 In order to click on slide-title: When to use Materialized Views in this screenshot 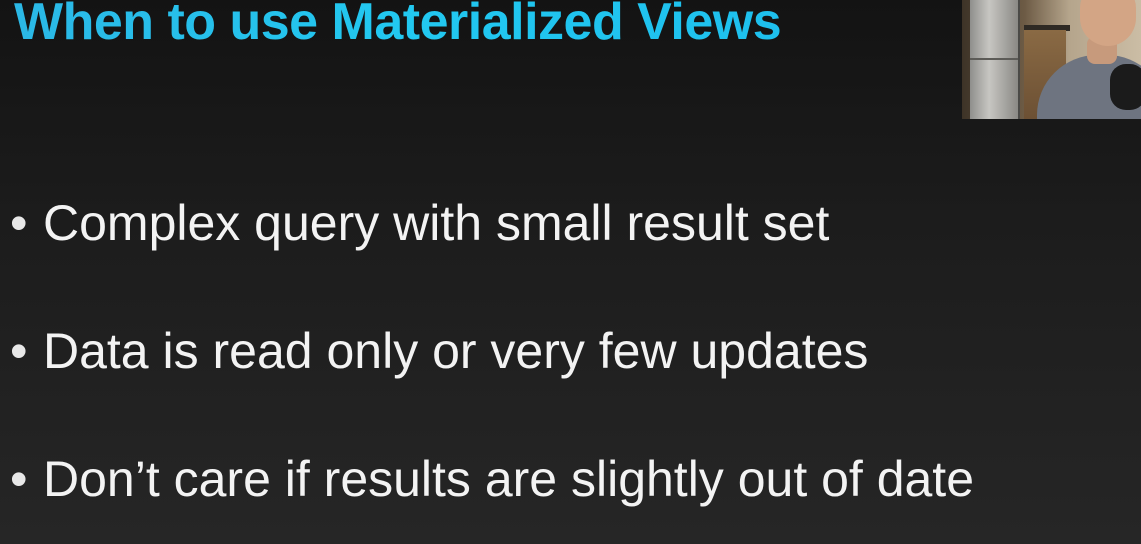, I will do `click(398, 26)`.